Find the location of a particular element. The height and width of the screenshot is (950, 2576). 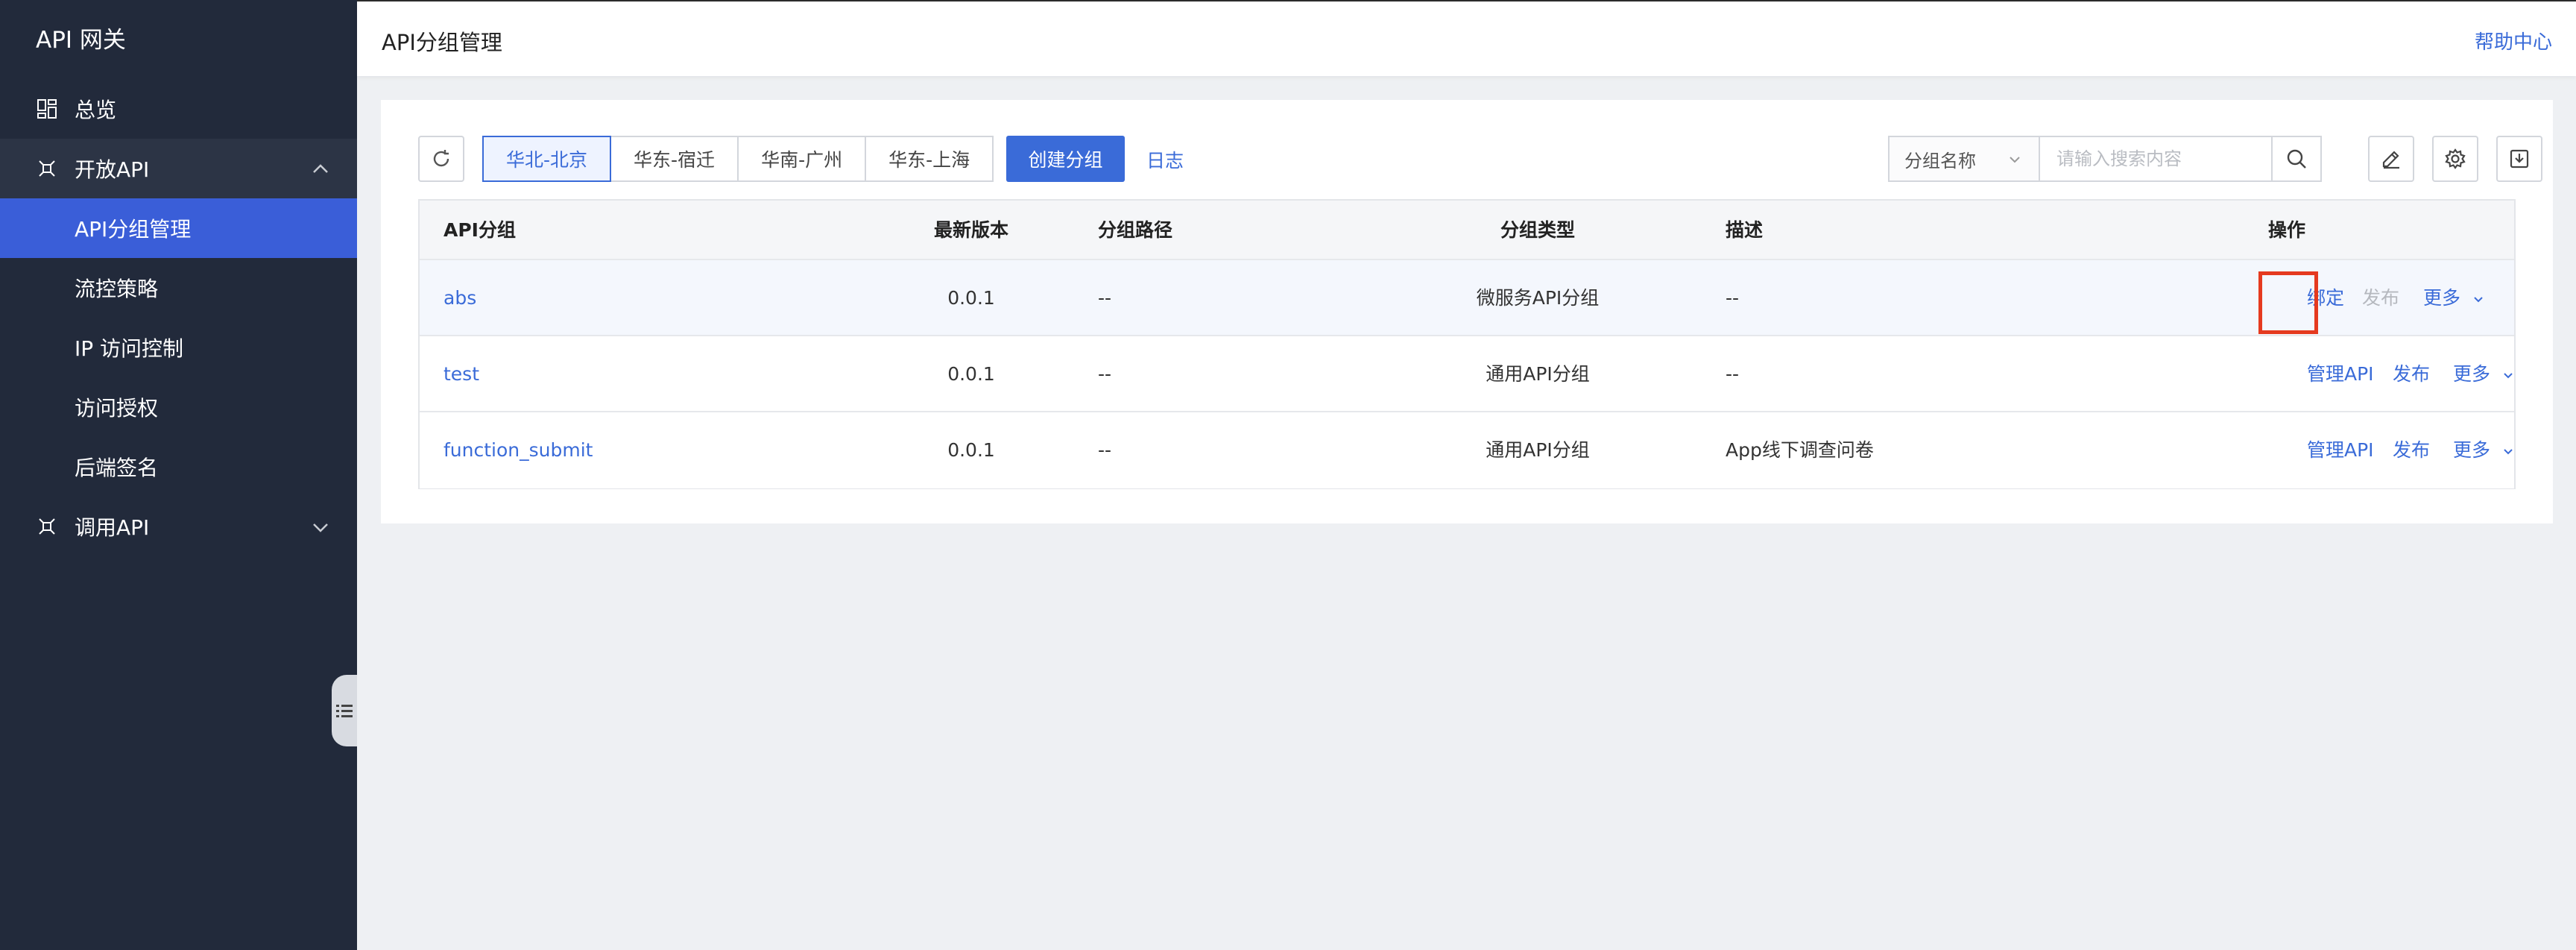

group-name-link: abs is located at coordinates (460, 298).